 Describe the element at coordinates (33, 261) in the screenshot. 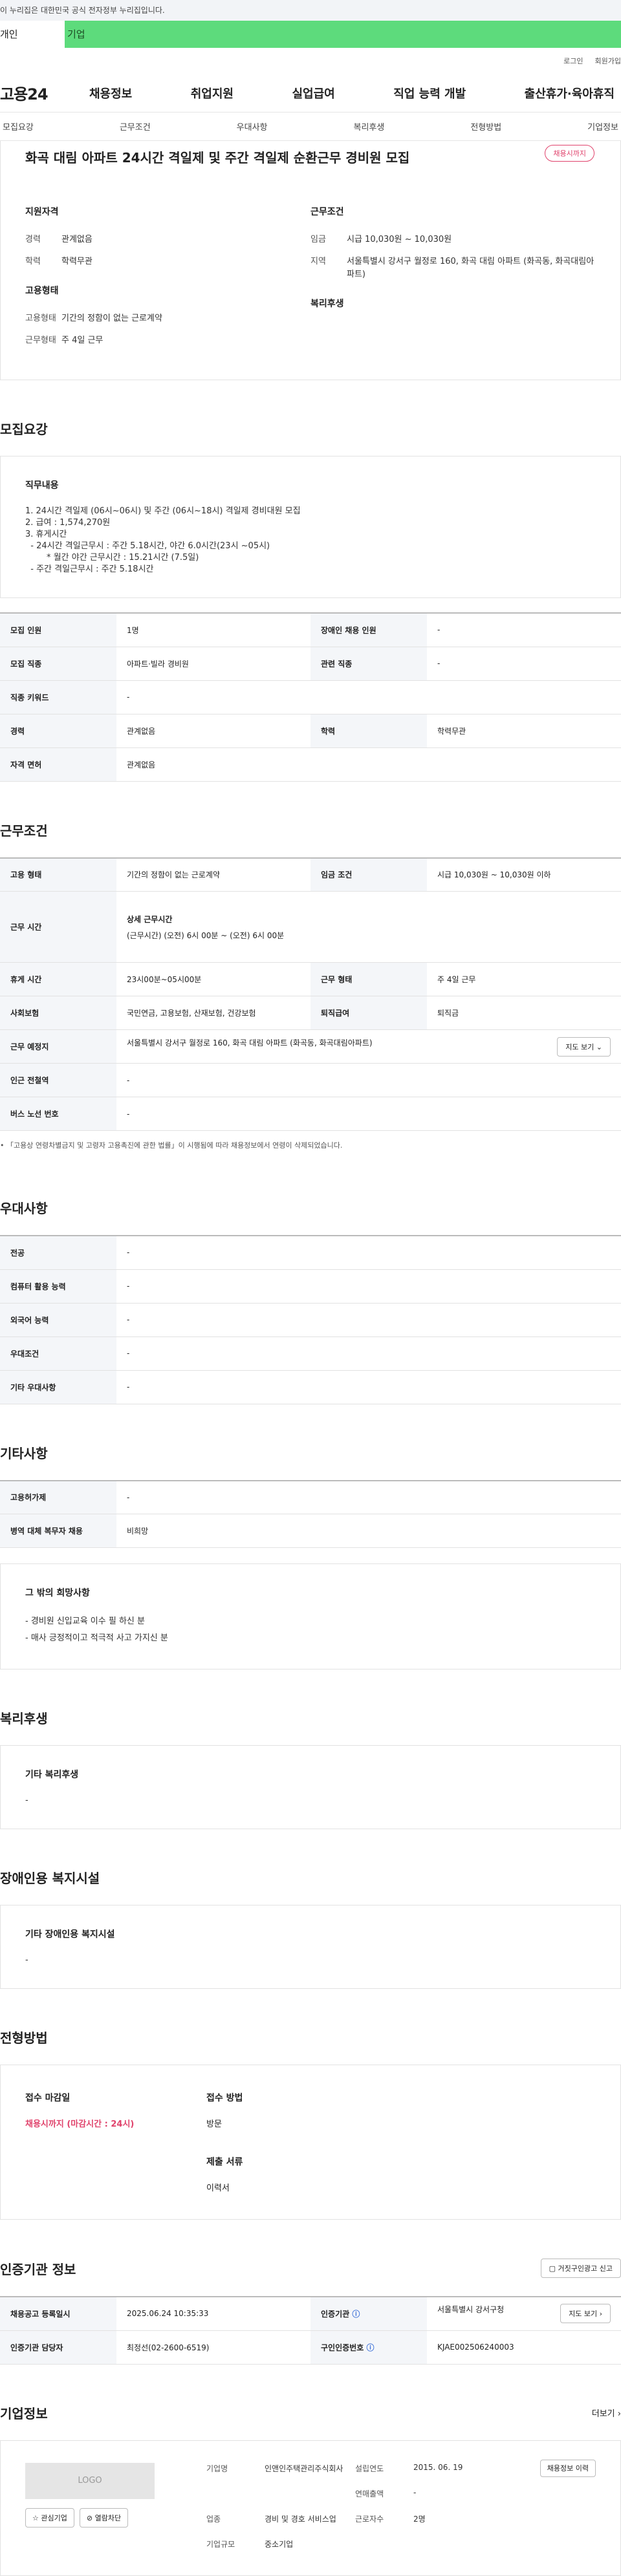

I see `label: 학력` at that location.